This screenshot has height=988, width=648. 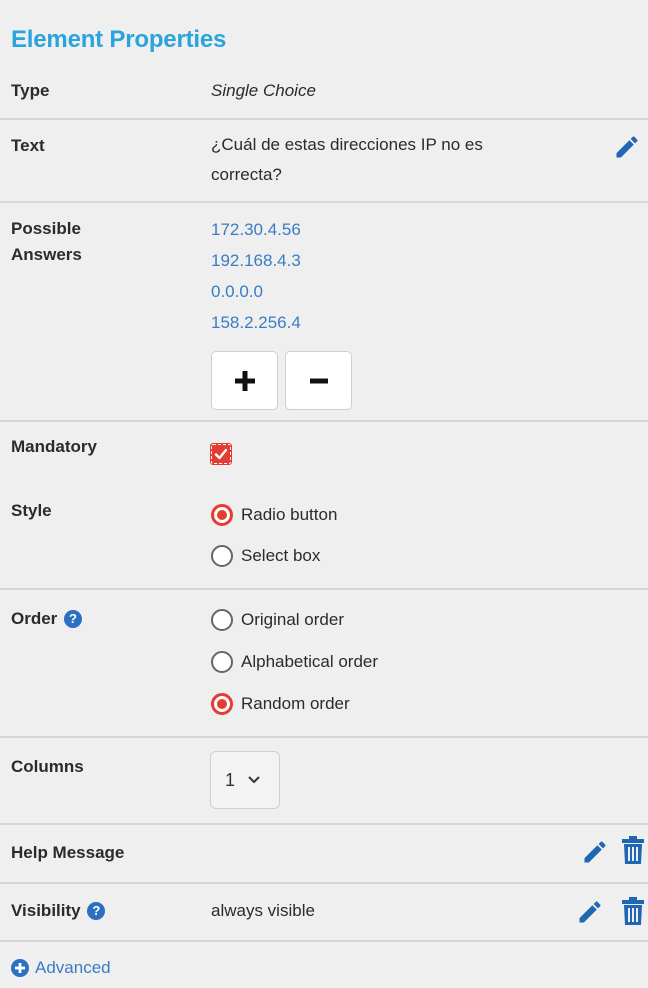 What do you see at coordinates (47, 766) in the screenshot?
I see `columns-label: Columns` at bounding box center [47, 766].